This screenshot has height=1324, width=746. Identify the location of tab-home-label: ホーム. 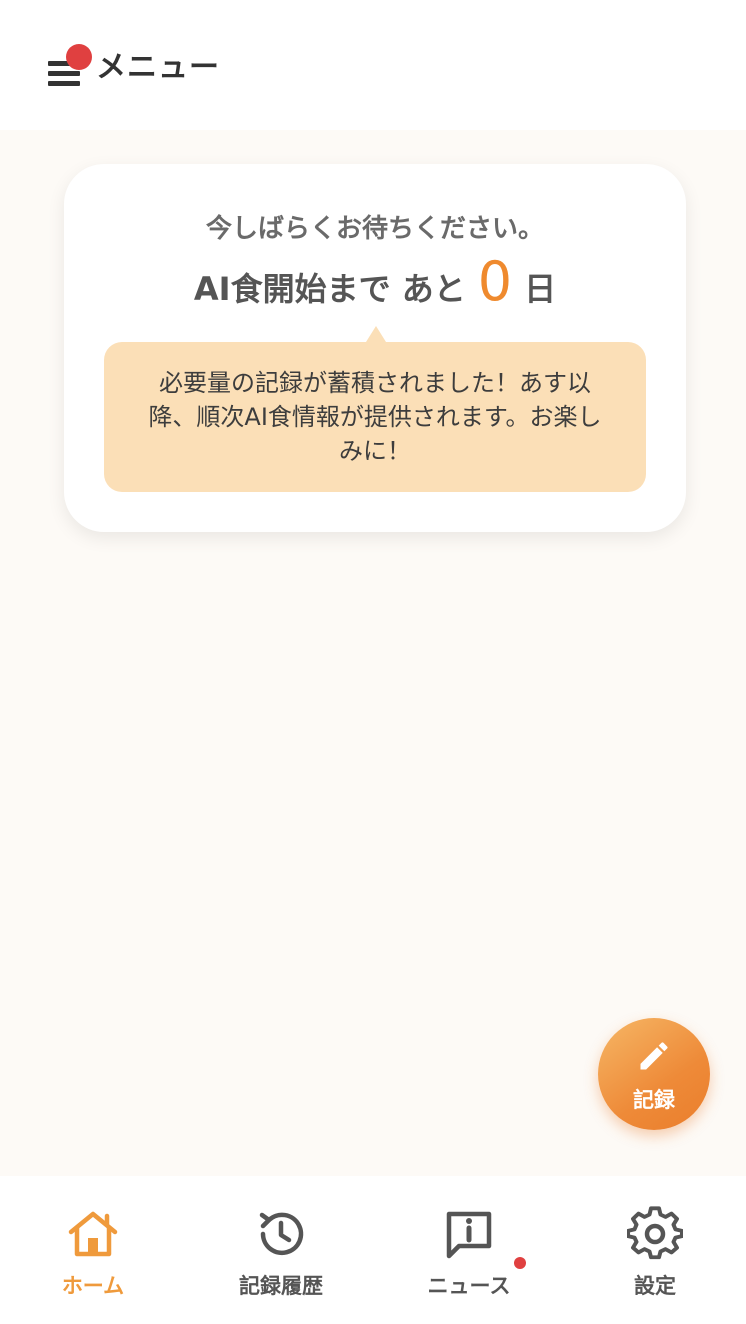
(93, 1286).